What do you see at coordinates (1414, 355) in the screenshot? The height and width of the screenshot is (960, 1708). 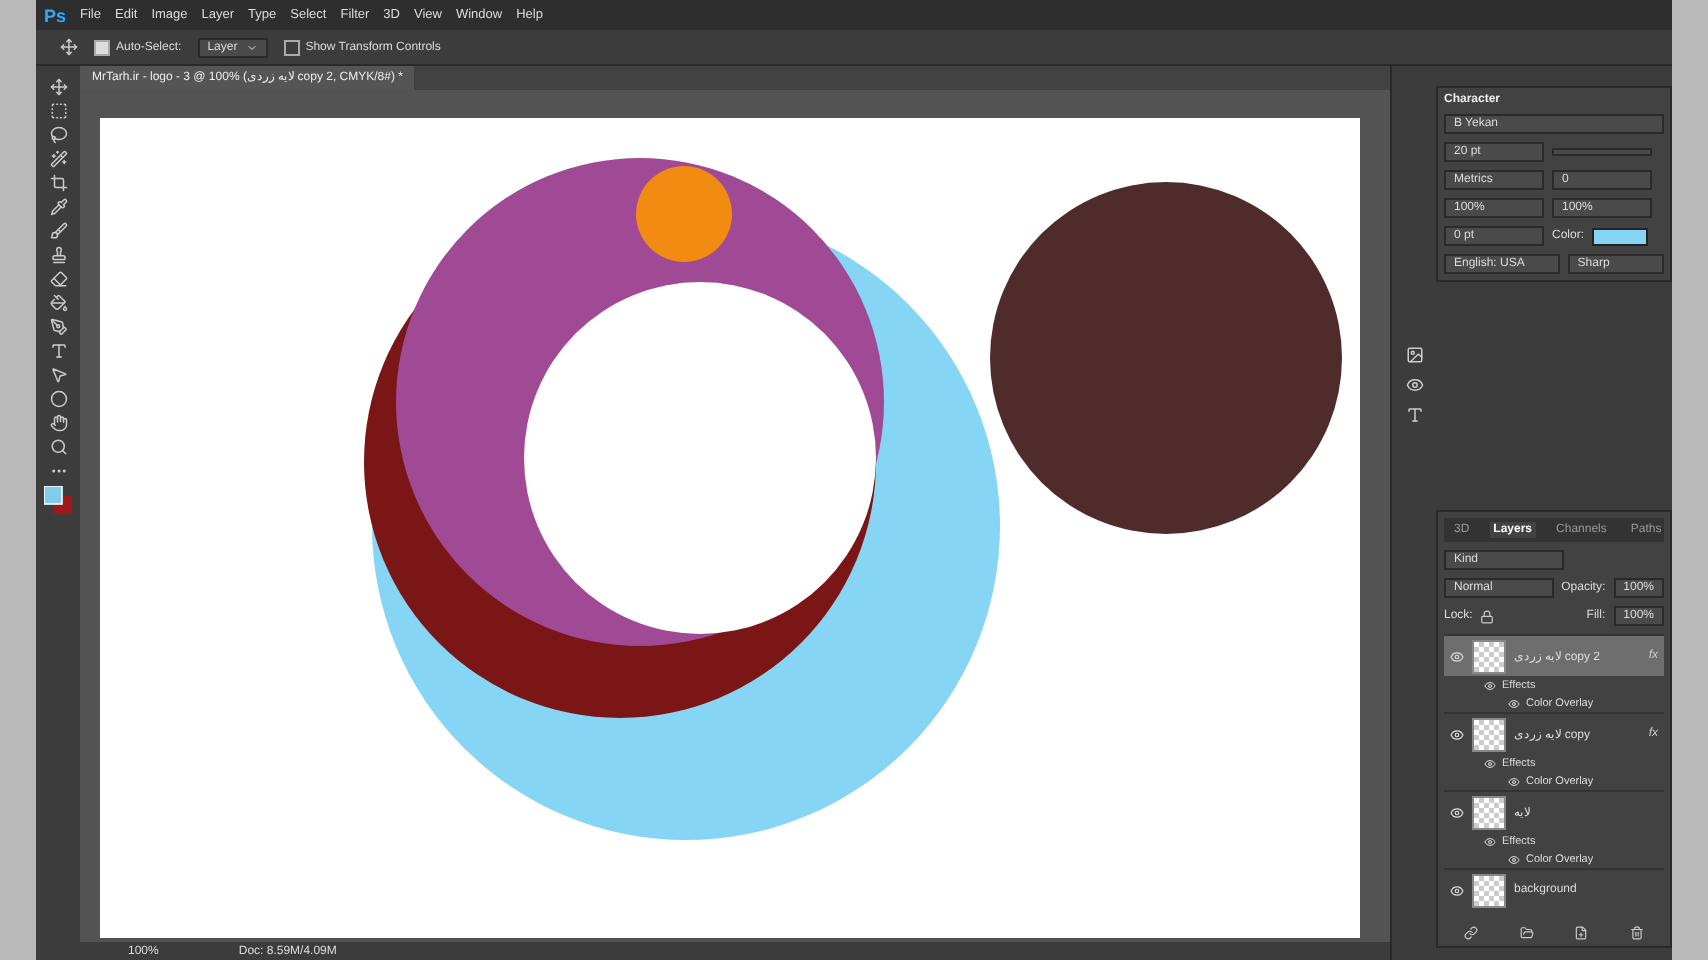 I see `image-icon` at bounding box center [1414, 355].